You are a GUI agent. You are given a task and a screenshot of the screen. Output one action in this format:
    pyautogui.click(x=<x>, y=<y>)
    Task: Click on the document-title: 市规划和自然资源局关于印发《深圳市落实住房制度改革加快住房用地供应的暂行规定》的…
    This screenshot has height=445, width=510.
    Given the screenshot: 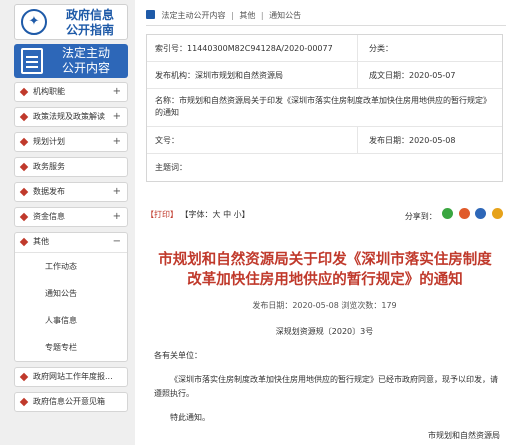 What is the action you would take?
    pyautogui.click(x=325, y=270)
    